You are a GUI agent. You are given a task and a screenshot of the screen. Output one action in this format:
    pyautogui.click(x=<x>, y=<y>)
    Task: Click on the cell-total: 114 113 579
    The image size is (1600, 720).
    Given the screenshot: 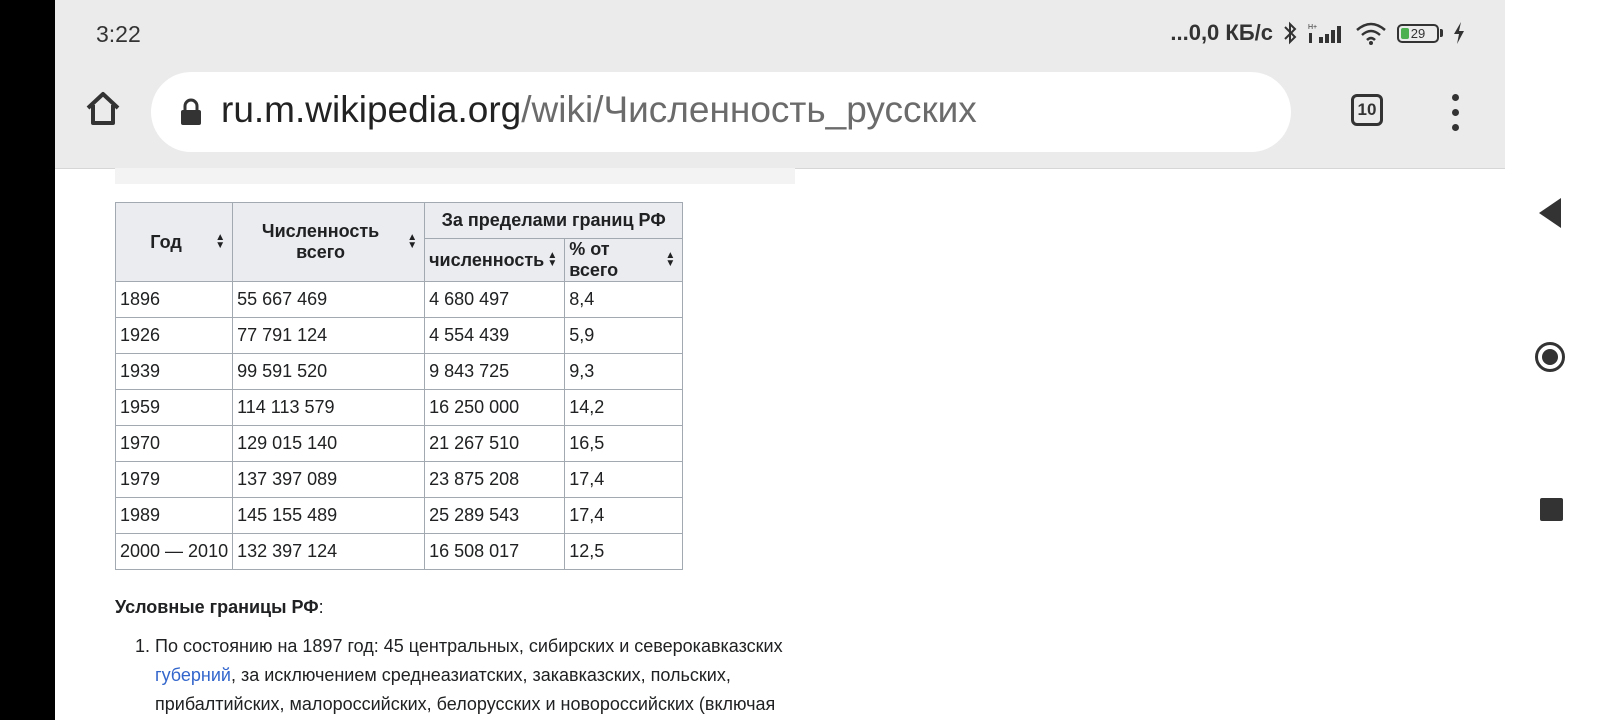 What is the action you would take?
    pyautogui.click(x=329, y=407)
    